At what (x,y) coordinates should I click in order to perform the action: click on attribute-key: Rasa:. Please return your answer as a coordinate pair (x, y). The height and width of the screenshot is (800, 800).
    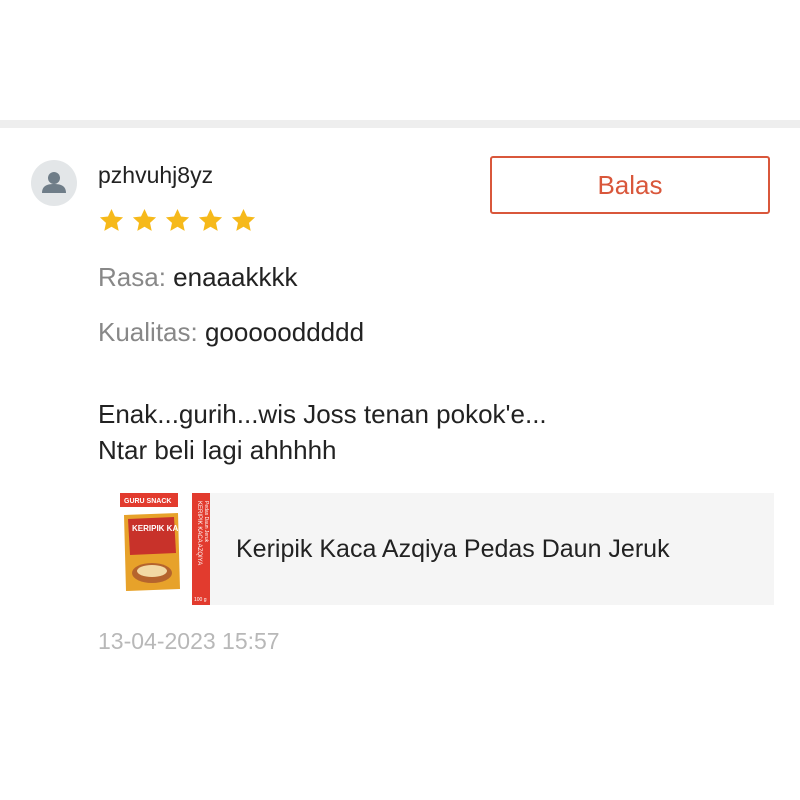
    Looking at the image, I should click on (132, 277).